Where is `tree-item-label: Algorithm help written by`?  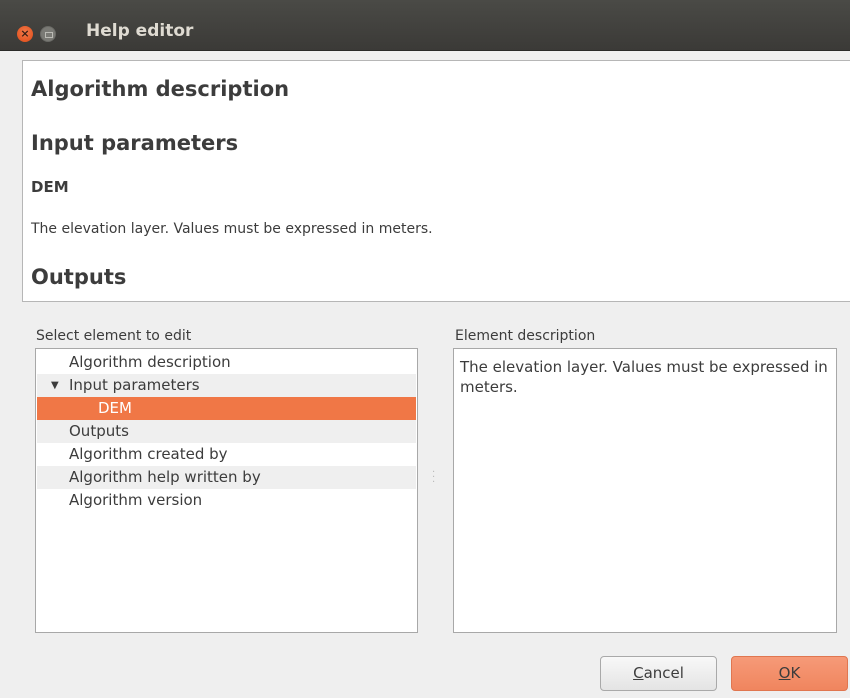
tree-item-label: Algorithm help written by is located at coordinates (165, 477).